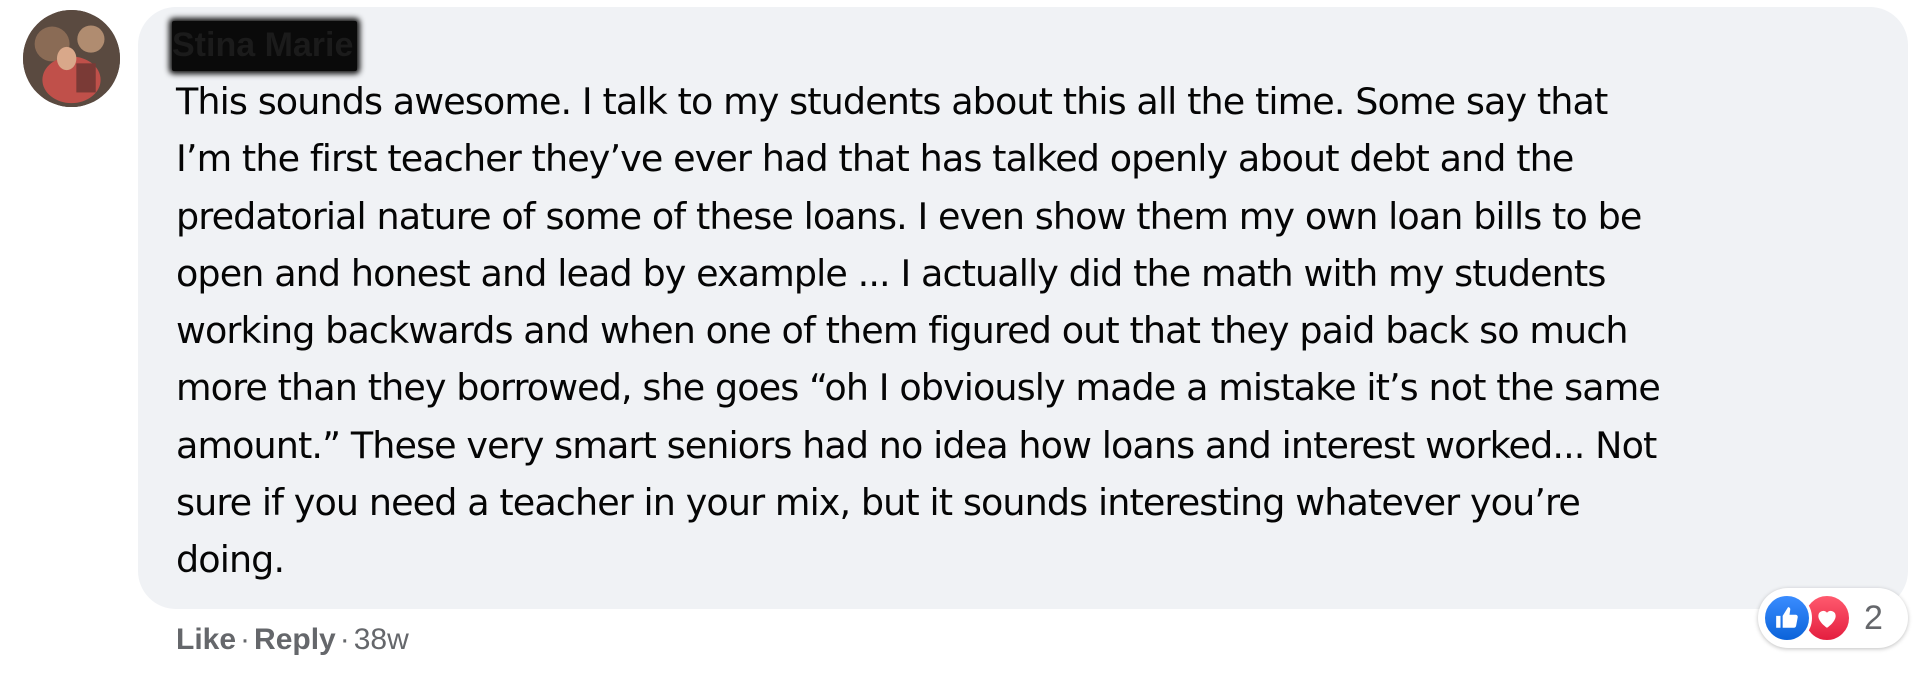  I want to click on reaction-summary: 2, so click(1833, 618).